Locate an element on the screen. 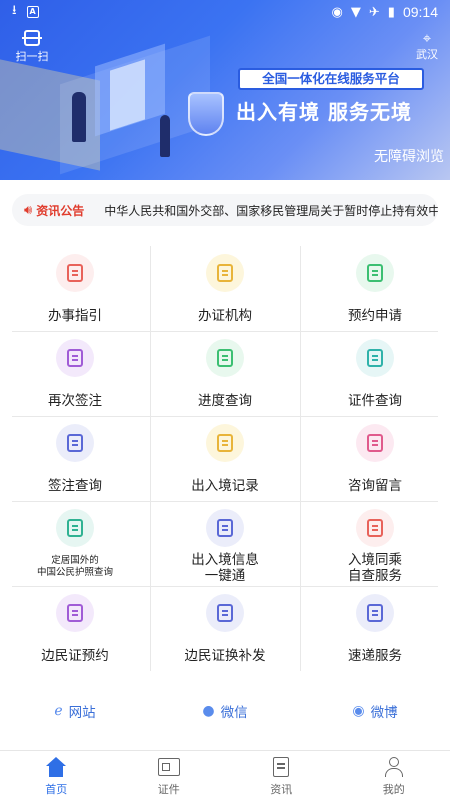 This screenshot has height=800, width=450. bottom-tab-bar: 首页 证件 资讯 我的 is located at coordinates (225, 775).